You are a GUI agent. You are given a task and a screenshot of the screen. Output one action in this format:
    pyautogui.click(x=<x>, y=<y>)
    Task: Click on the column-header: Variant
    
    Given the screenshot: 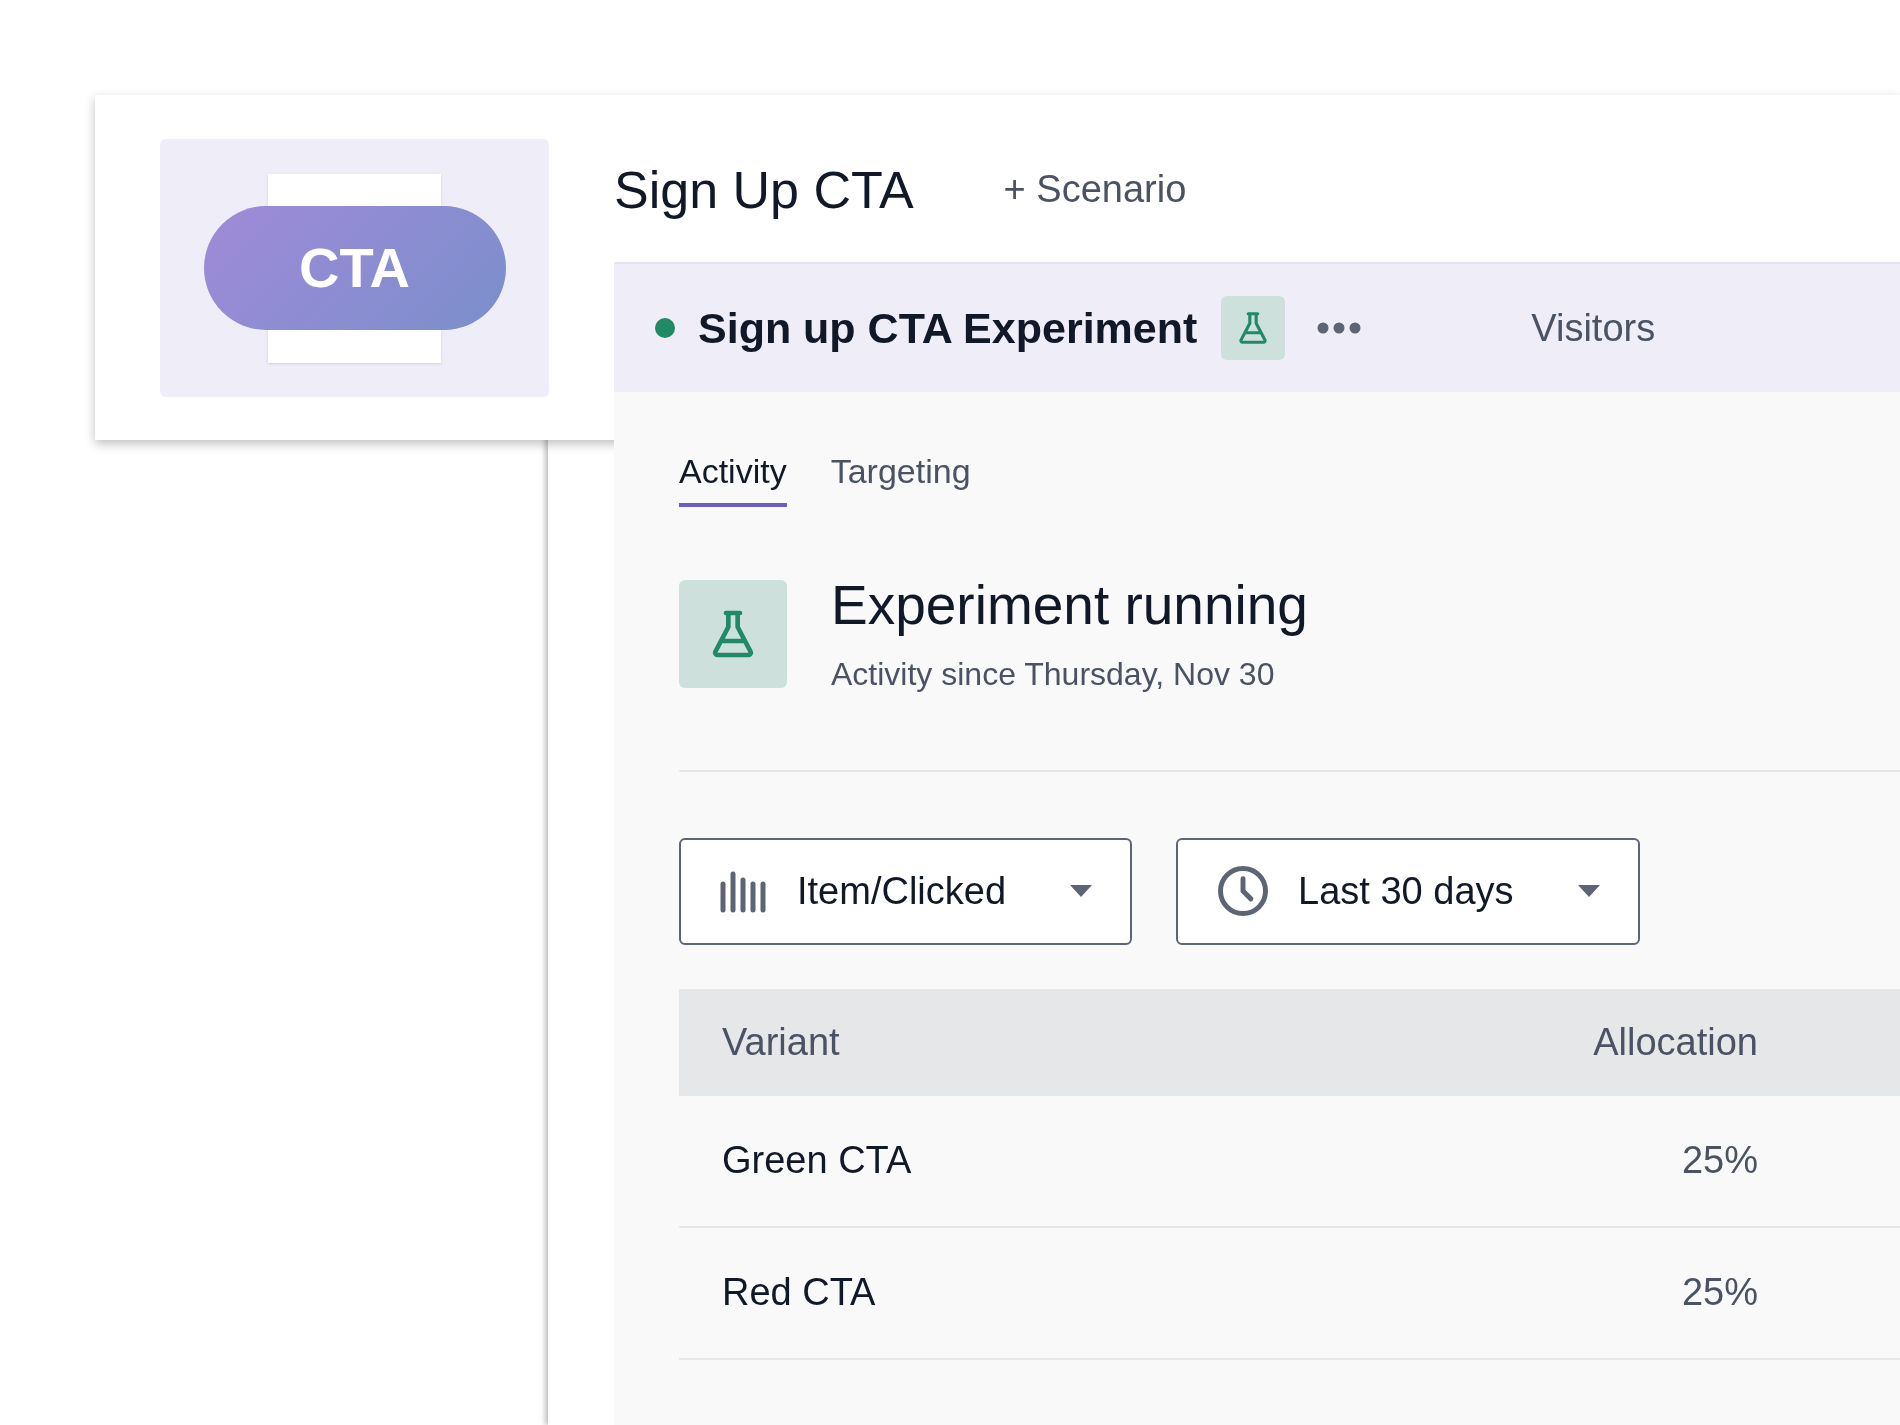 What is the action you would take?
    pyautogui.click(x=781, y=1042)
    